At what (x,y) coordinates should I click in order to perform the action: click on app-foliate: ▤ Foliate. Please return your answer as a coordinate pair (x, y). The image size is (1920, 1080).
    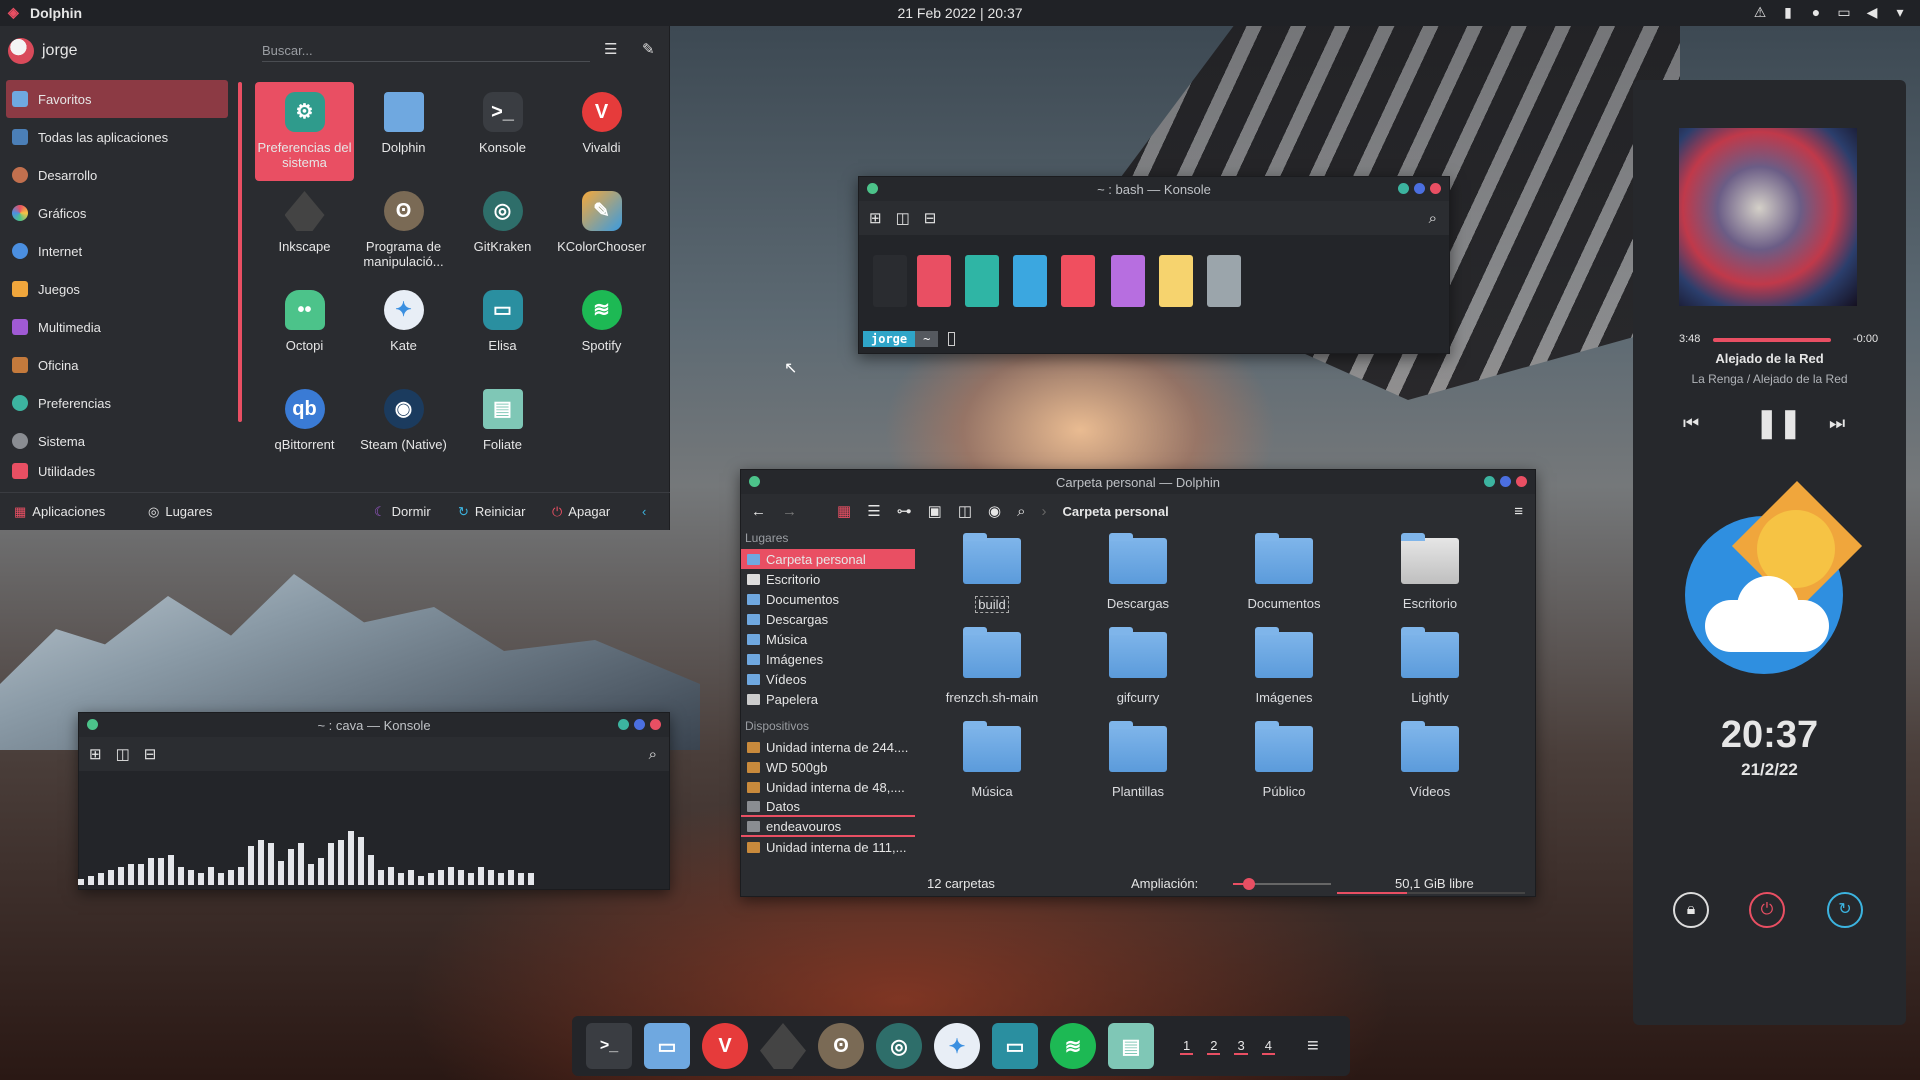
    Looking at the image, I should click on (502, 428).